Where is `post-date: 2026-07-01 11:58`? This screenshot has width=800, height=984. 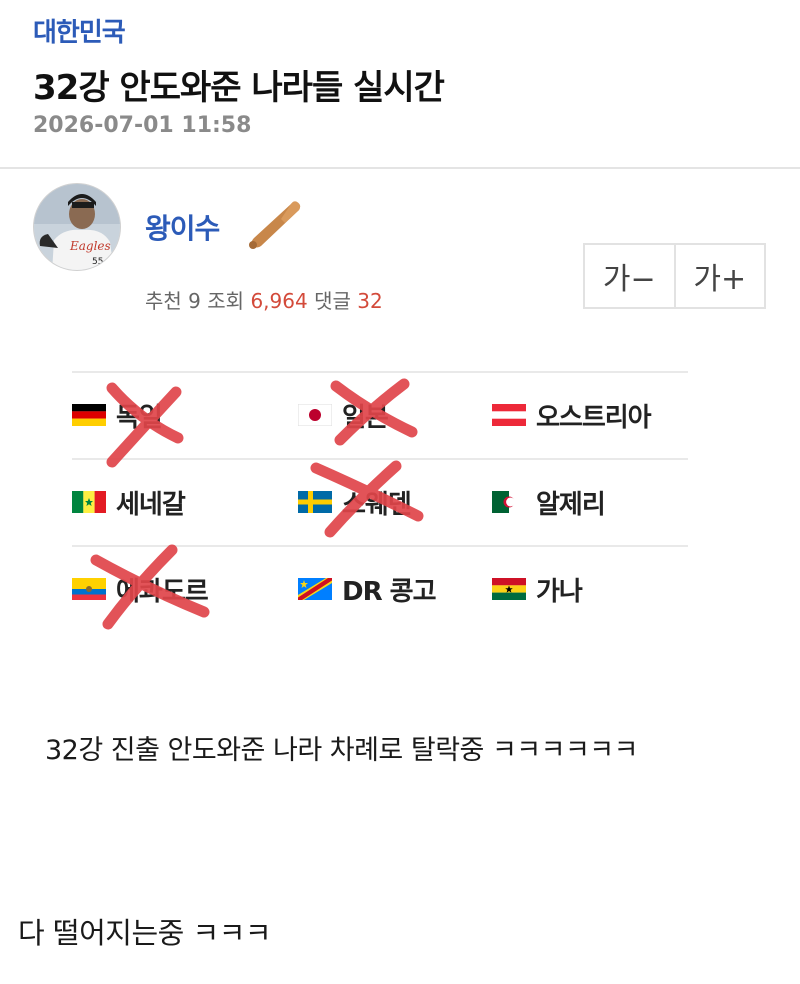 post-date: 2026-07-01 11:58 is located at coordinates (142, 125).